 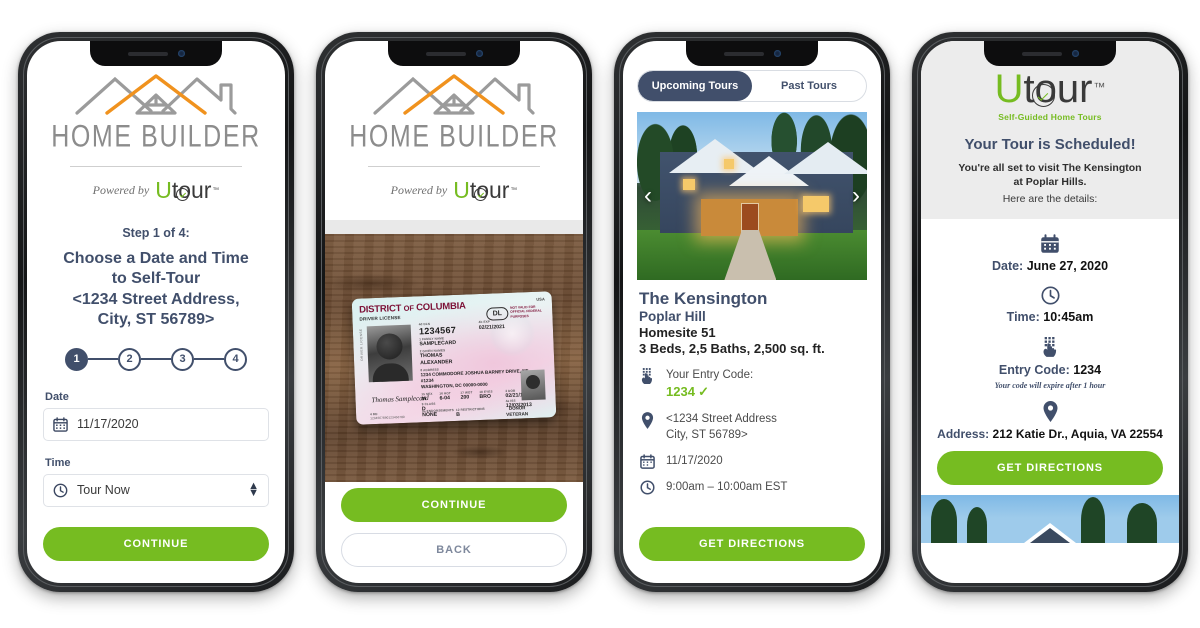 What do you see at coordinates (749, 217) in the screenshot?
I see `photo-front-door` at bounding box center [749, 217].